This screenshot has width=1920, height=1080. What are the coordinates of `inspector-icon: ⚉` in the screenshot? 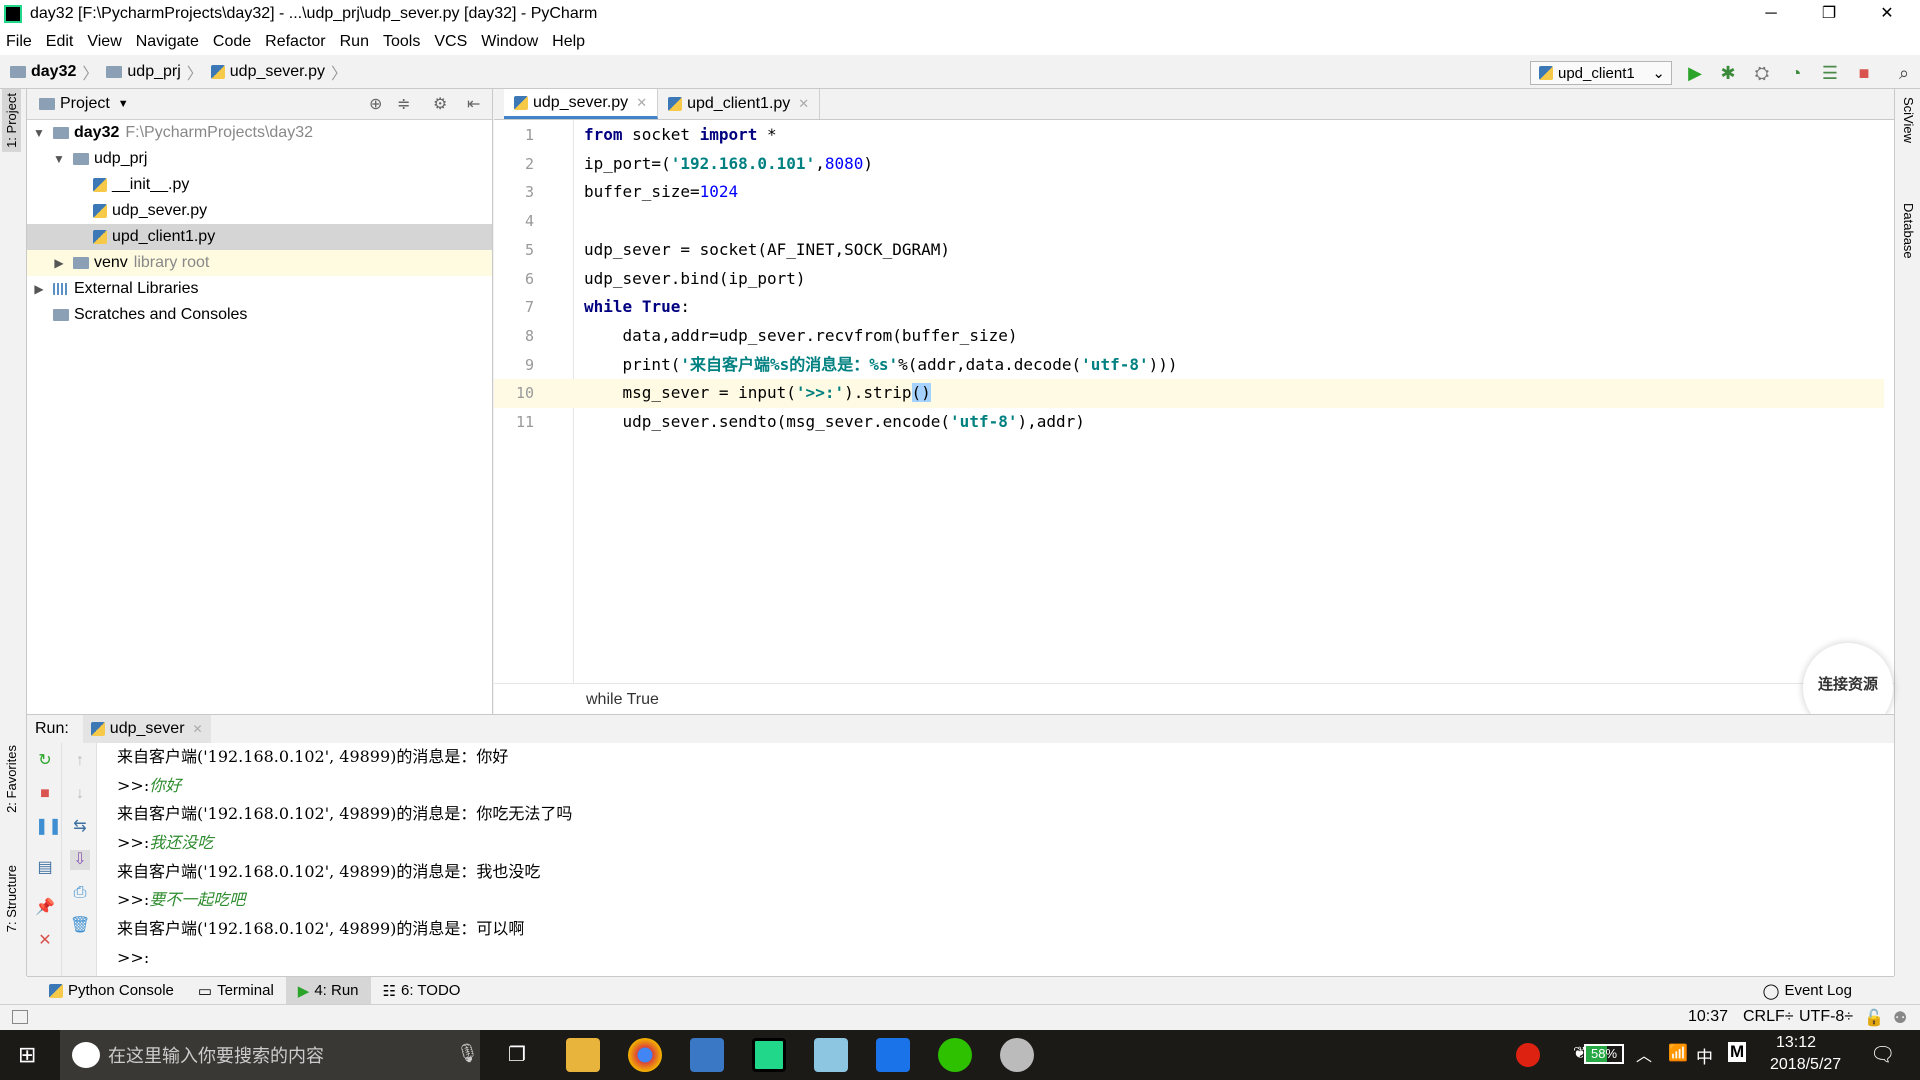 It's located at (1900, 1018).